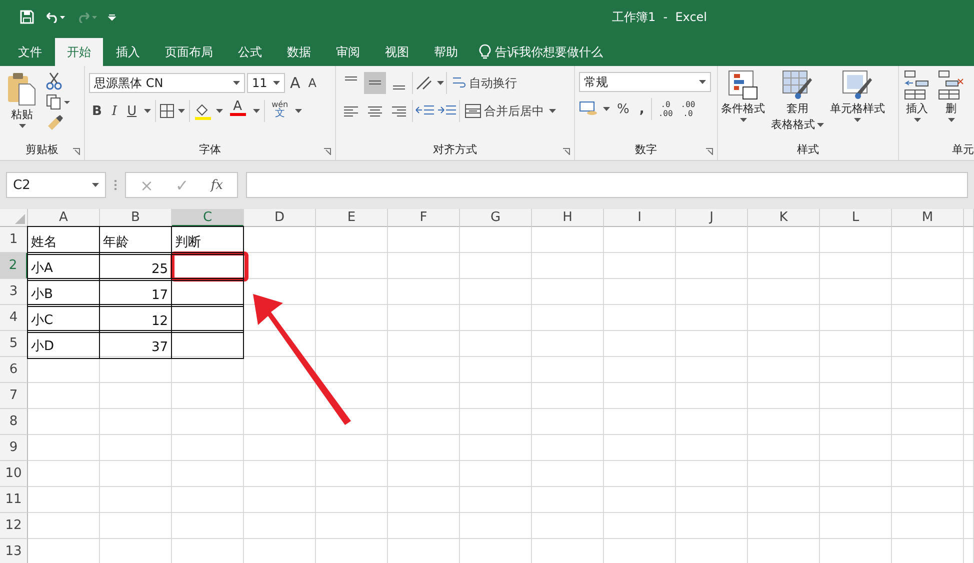 The width and height of the screenshot is (974, 563). What do you see at coordinates (208, 218) in the screenshot?
I see `column-header: C` at bounding box center [208, 218].